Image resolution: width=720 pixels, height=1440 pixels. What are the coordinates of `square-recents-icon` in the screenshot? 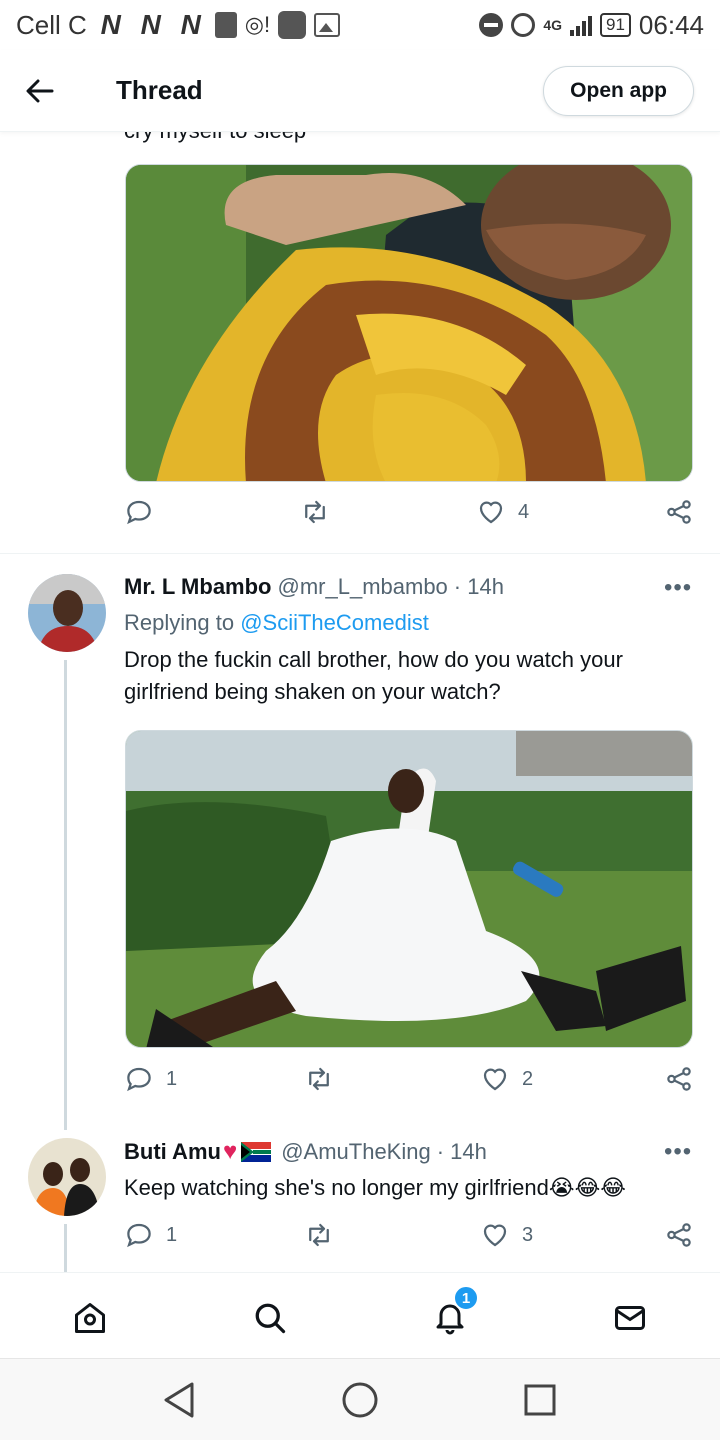 It's located at (540, 1400).